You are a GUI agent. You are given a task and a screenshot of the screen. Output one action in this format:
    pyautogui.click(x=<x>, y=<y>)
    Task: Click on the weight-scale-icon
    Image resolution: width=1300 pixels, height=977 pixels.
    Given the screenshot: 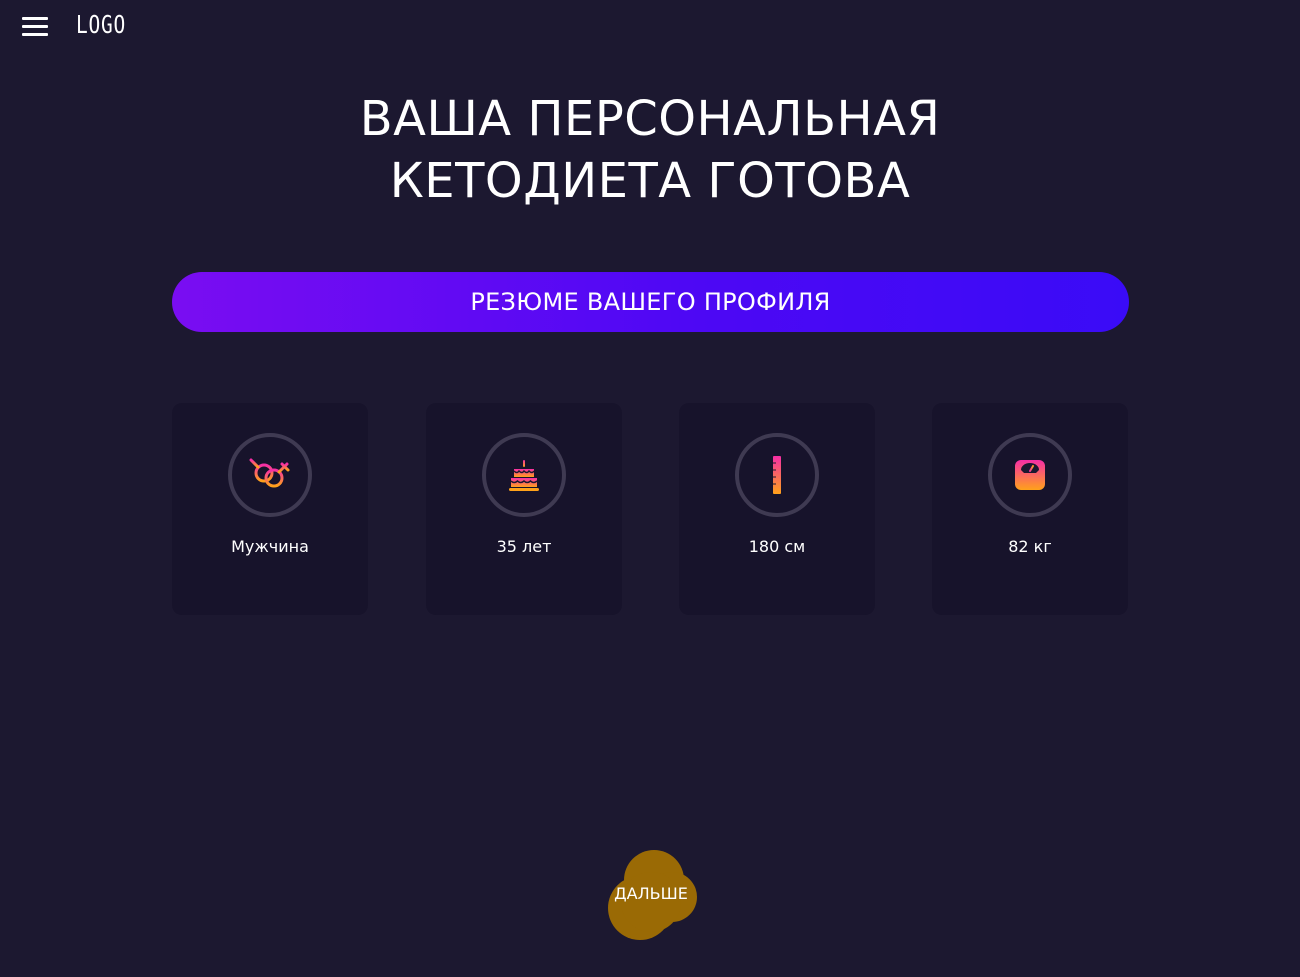 What is the action you would take?
    pyautogui.click(x=1030, y=475)
    